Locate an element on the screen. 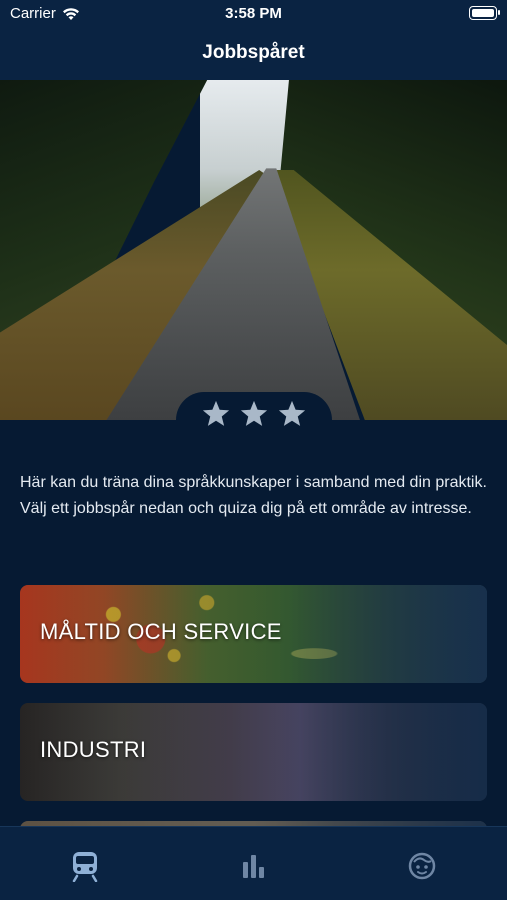 This screenshot has height=900, width=507. tab-profile is located at coordinates (422, 866).